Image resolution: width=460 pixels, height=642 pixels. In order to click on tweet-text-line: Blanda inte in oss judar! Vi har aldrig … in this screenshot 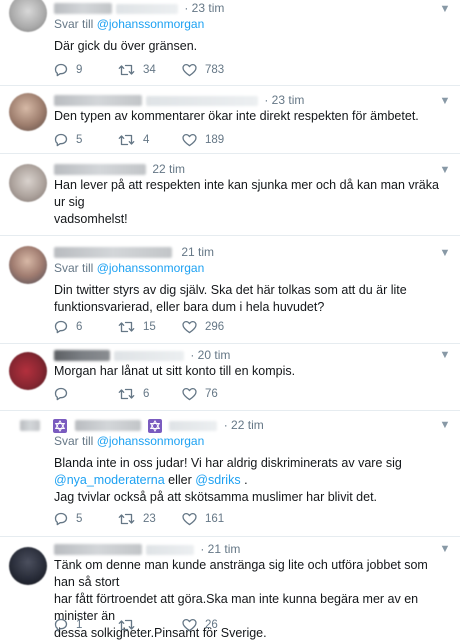, I will do `click(228, 463)`.